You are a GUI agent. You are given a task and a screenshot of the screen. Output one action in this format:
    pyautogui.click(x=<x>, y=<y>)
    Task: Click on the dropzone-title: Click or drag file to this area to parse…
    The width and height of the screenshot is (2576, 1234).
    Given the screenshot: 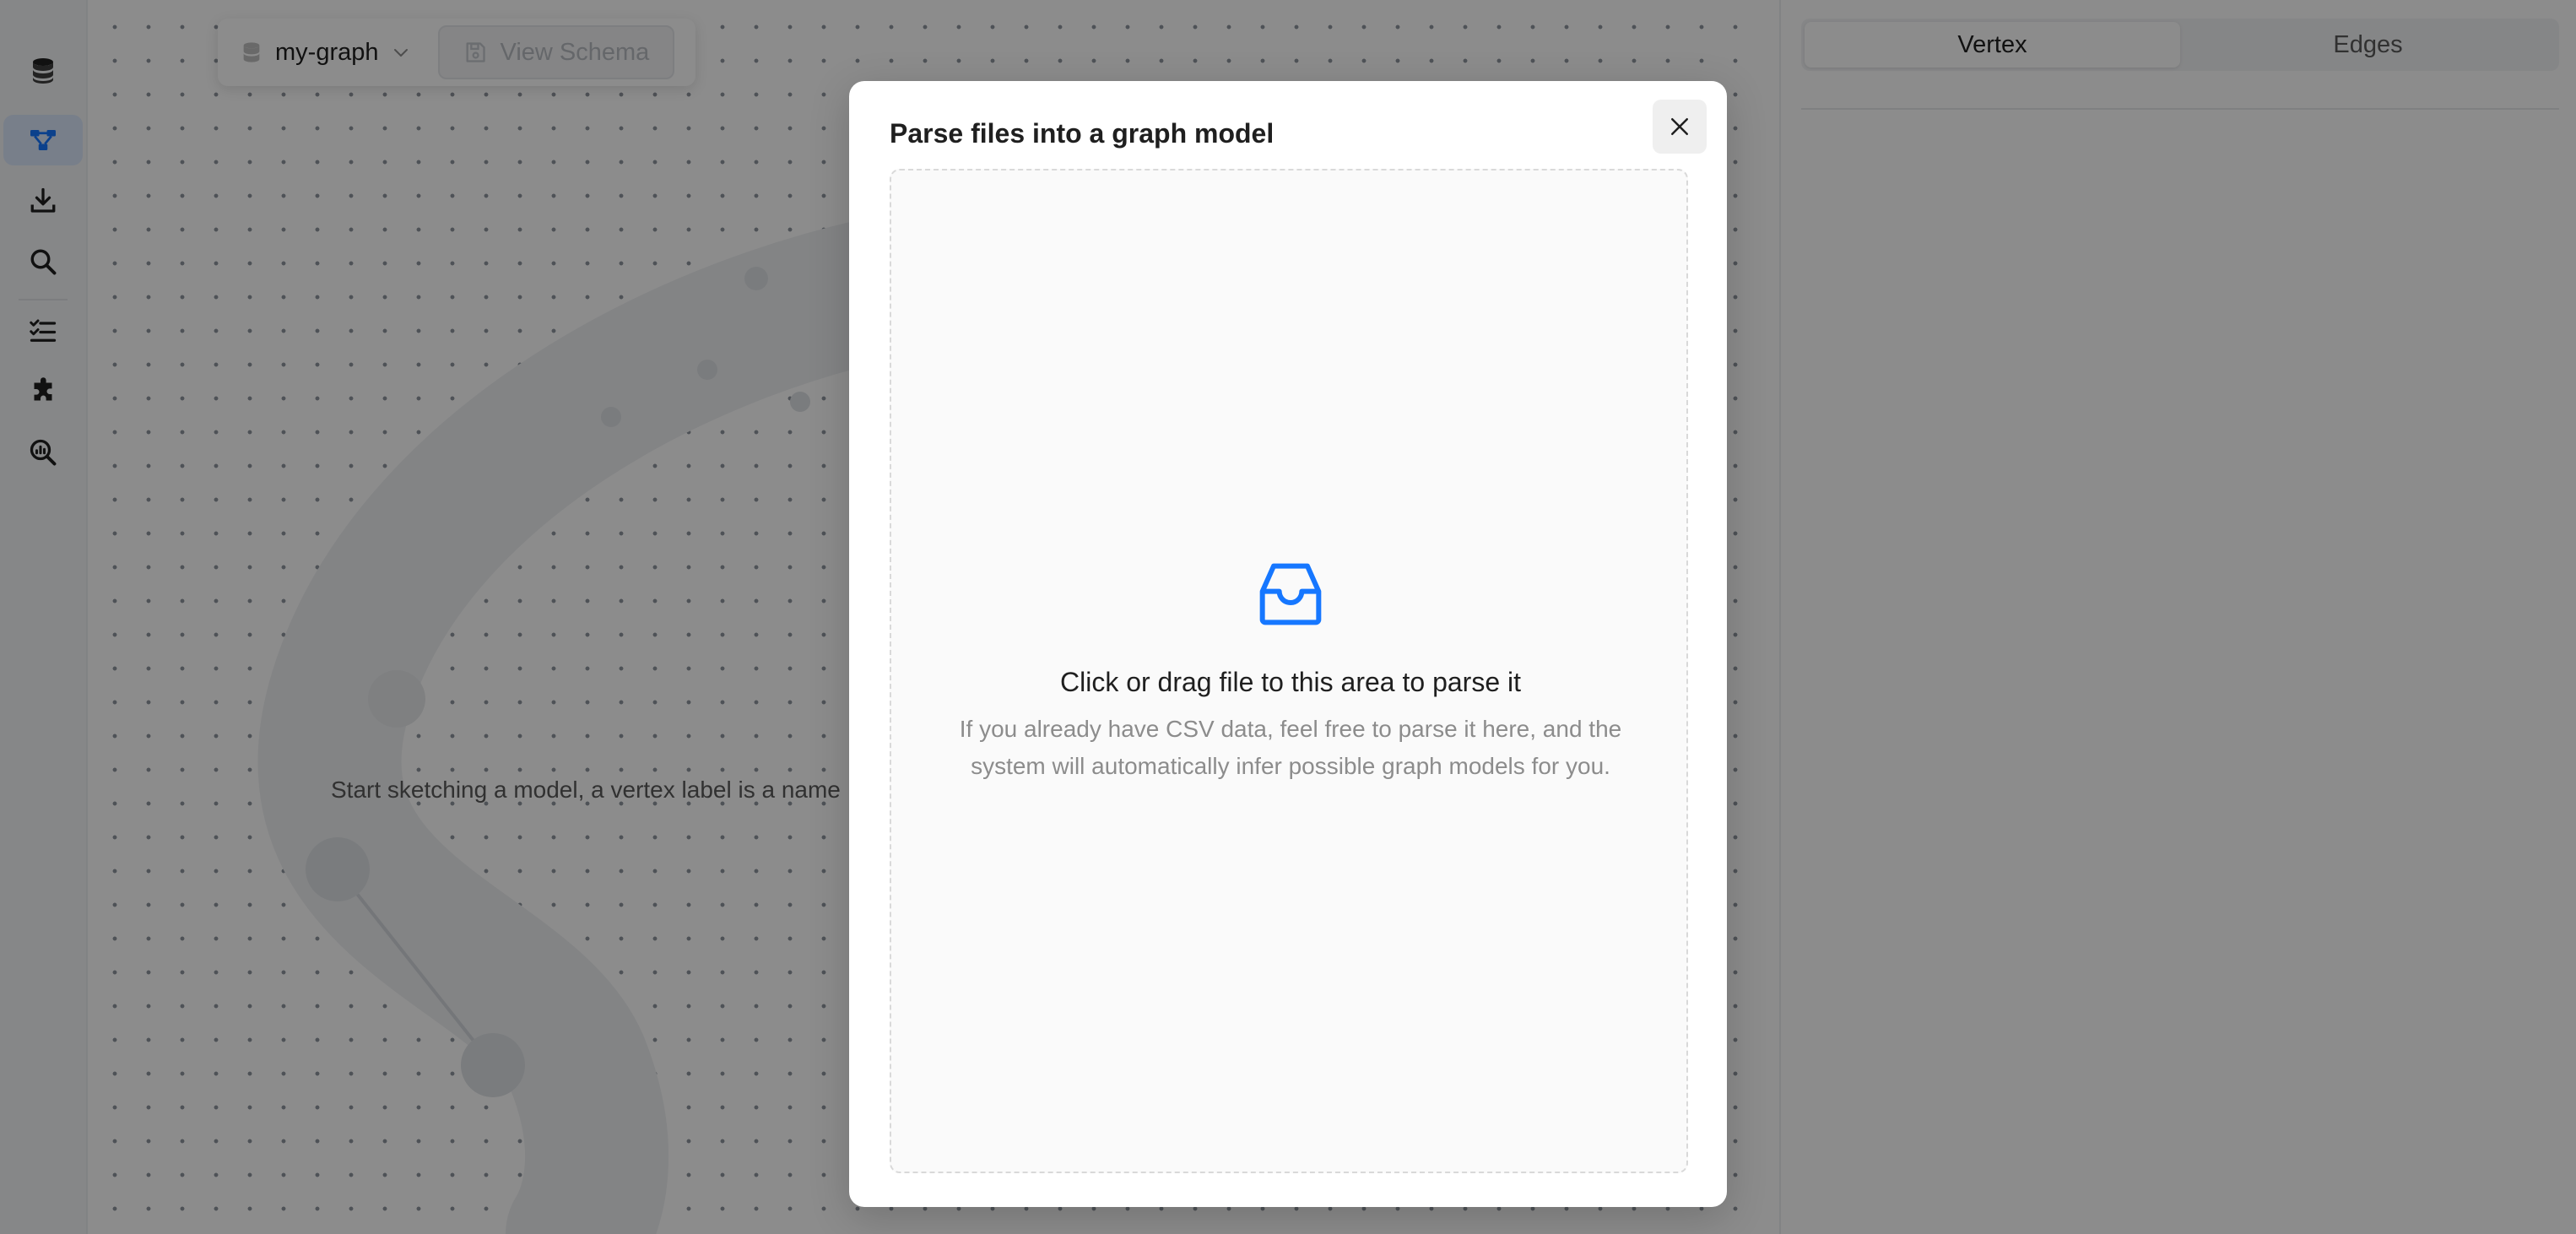 What is the action you would take?
    pyautogui.click(x=1290, y=682)
    